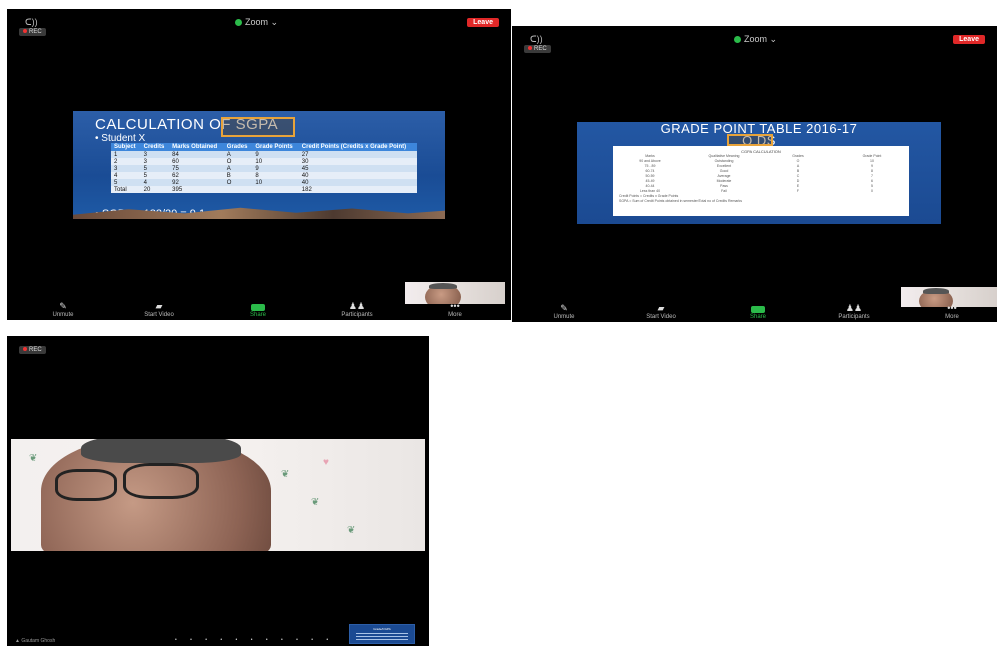 This screenshot has height=646, width=997. Describe the element at coordinates (155, 189) in the screenshot. I see `cell: 20` at that location.